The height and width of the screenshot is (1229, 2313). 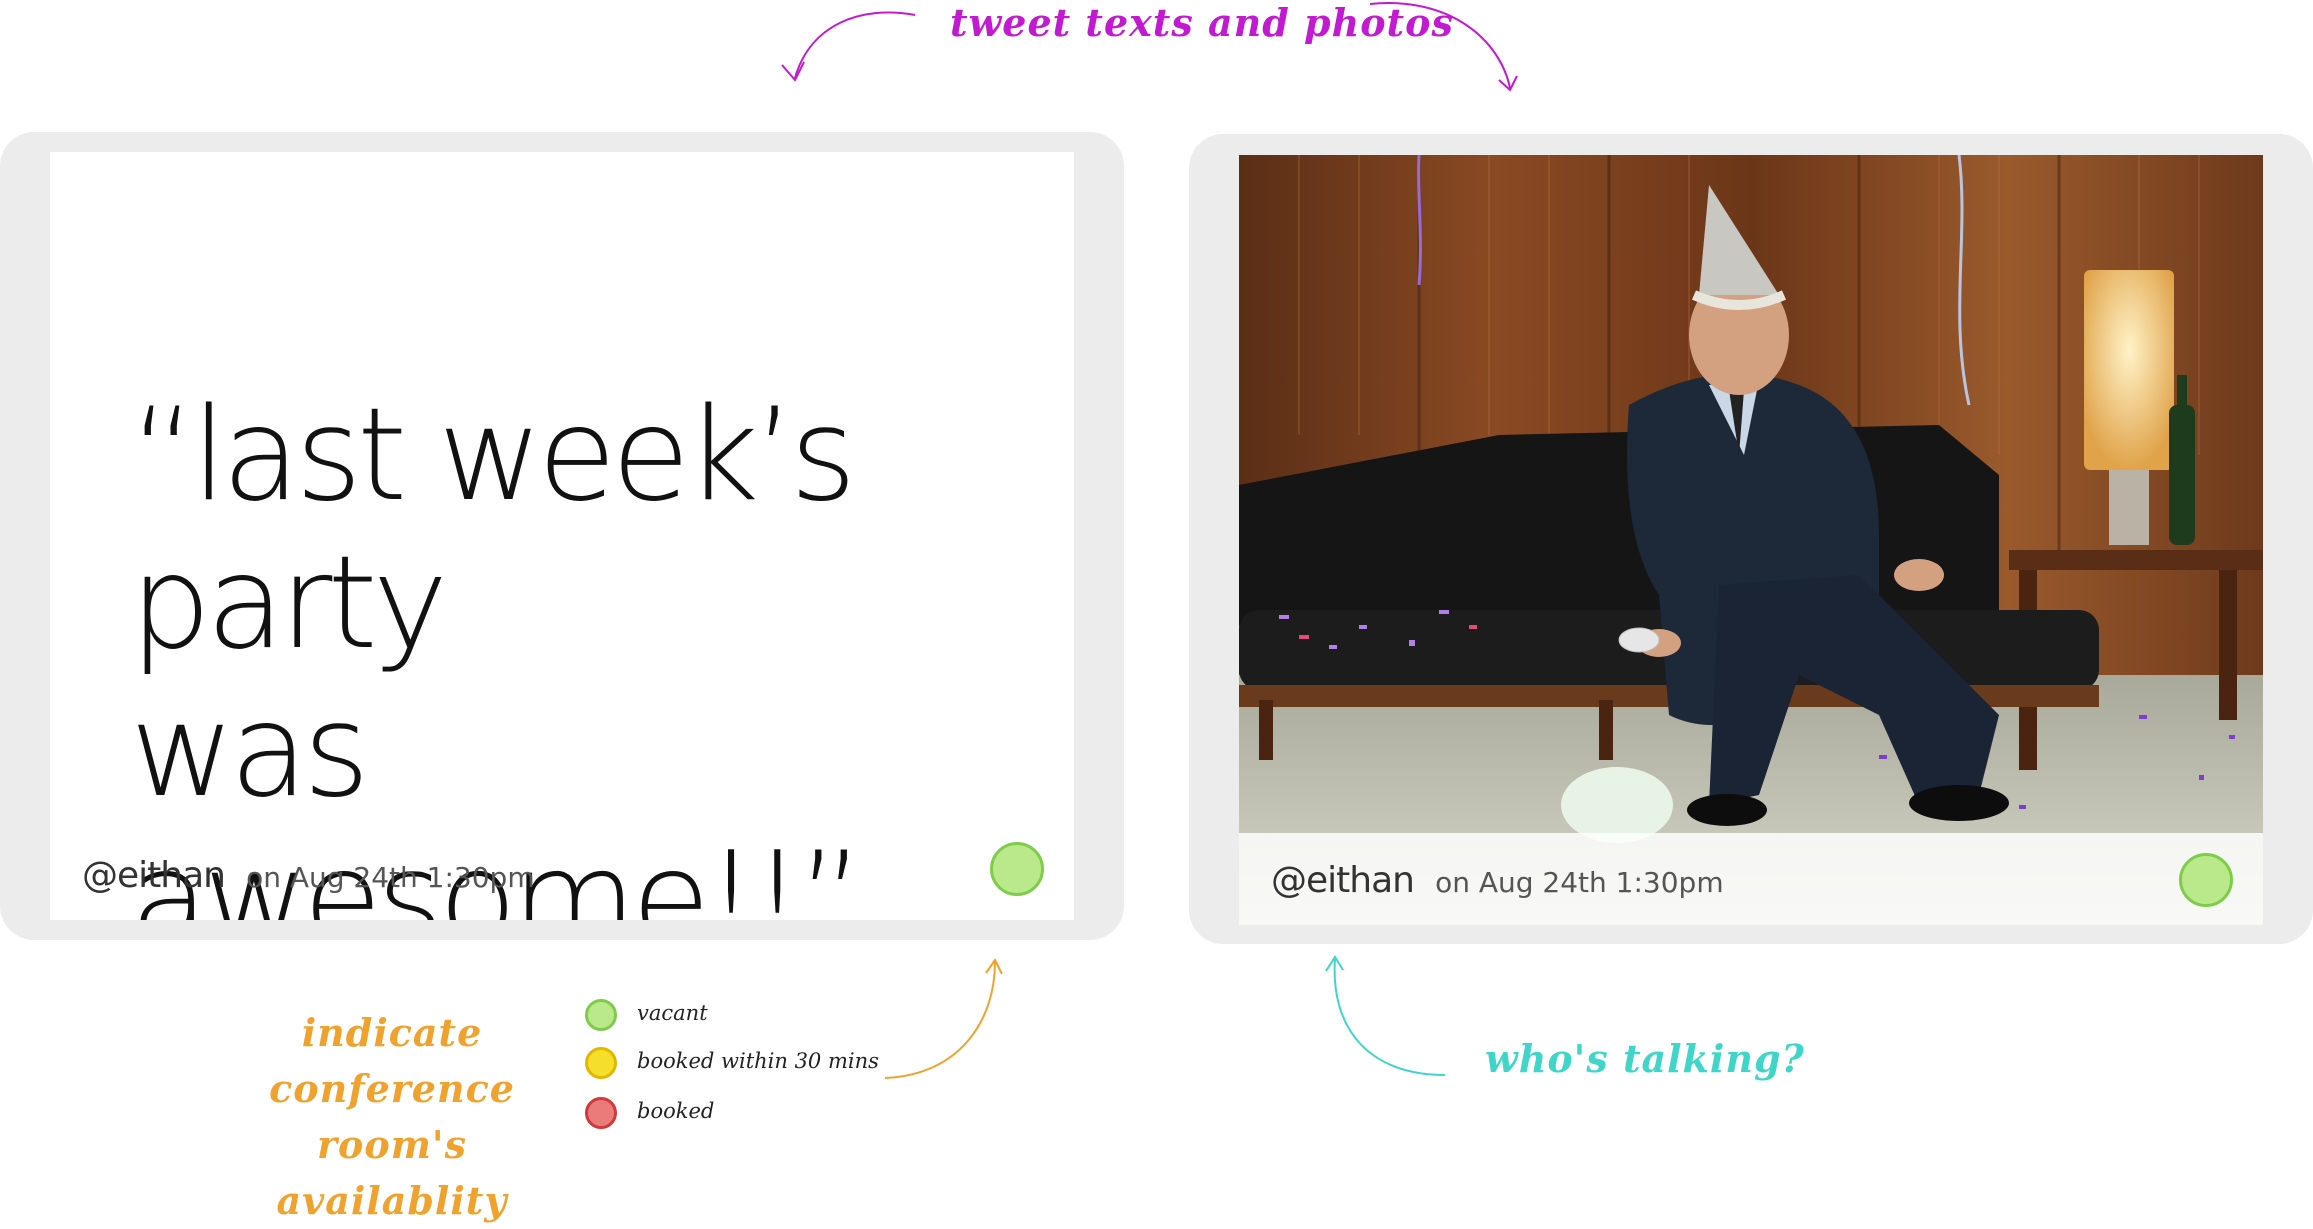 I want to click on annotation-whos-talking: who's talking?, so click(x=1645, y=1058).